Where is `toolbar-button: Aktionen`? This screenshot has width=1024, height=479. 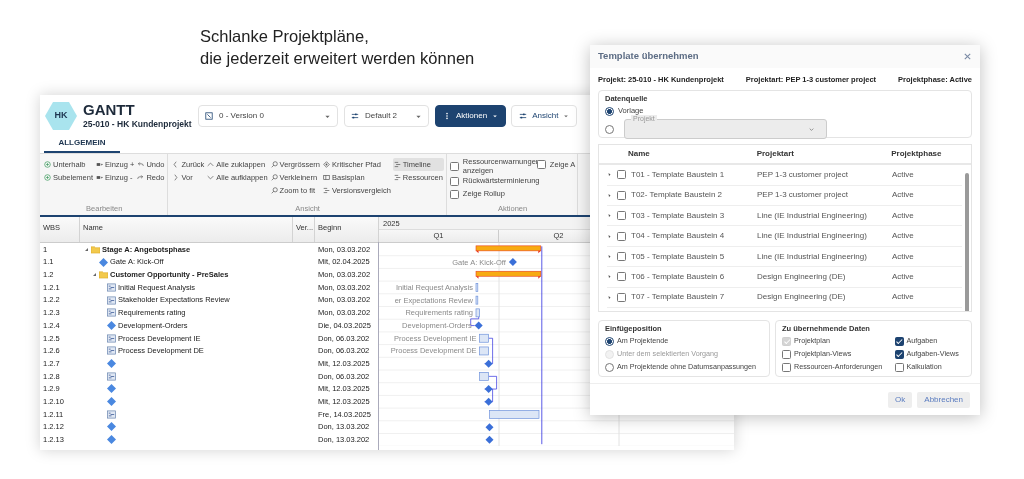
toolbar-button: Aktionen is located at coordinates (471, 116).